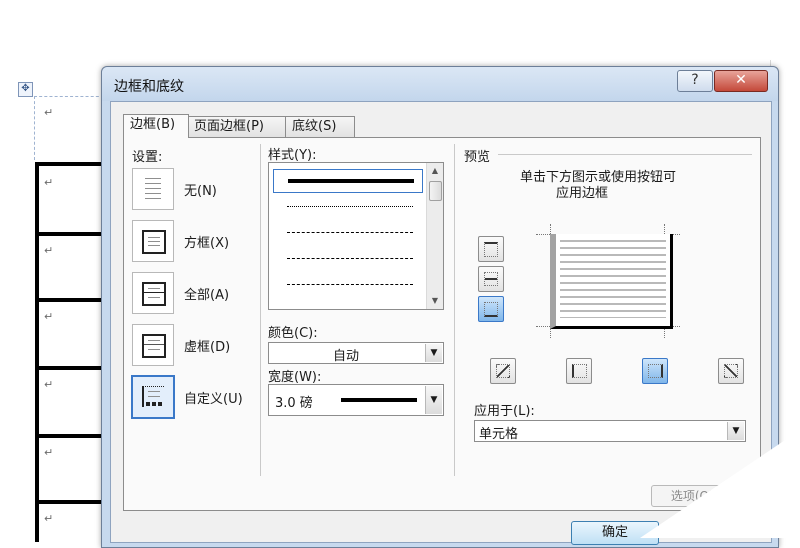  I want to click on tab-borders: 边框(B), so click(156, 126).